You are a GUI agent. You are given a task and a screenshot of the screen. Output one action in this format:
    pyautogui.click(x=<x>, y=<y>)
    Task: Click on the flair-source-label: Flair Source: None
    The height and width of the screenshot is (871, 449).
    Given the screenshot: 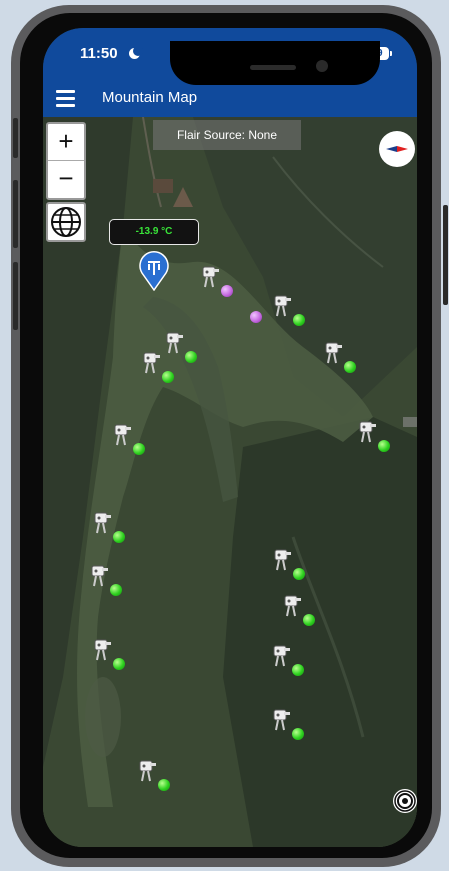 What is the action you would take?
    pyautogui.click(x=227, y=135)
    